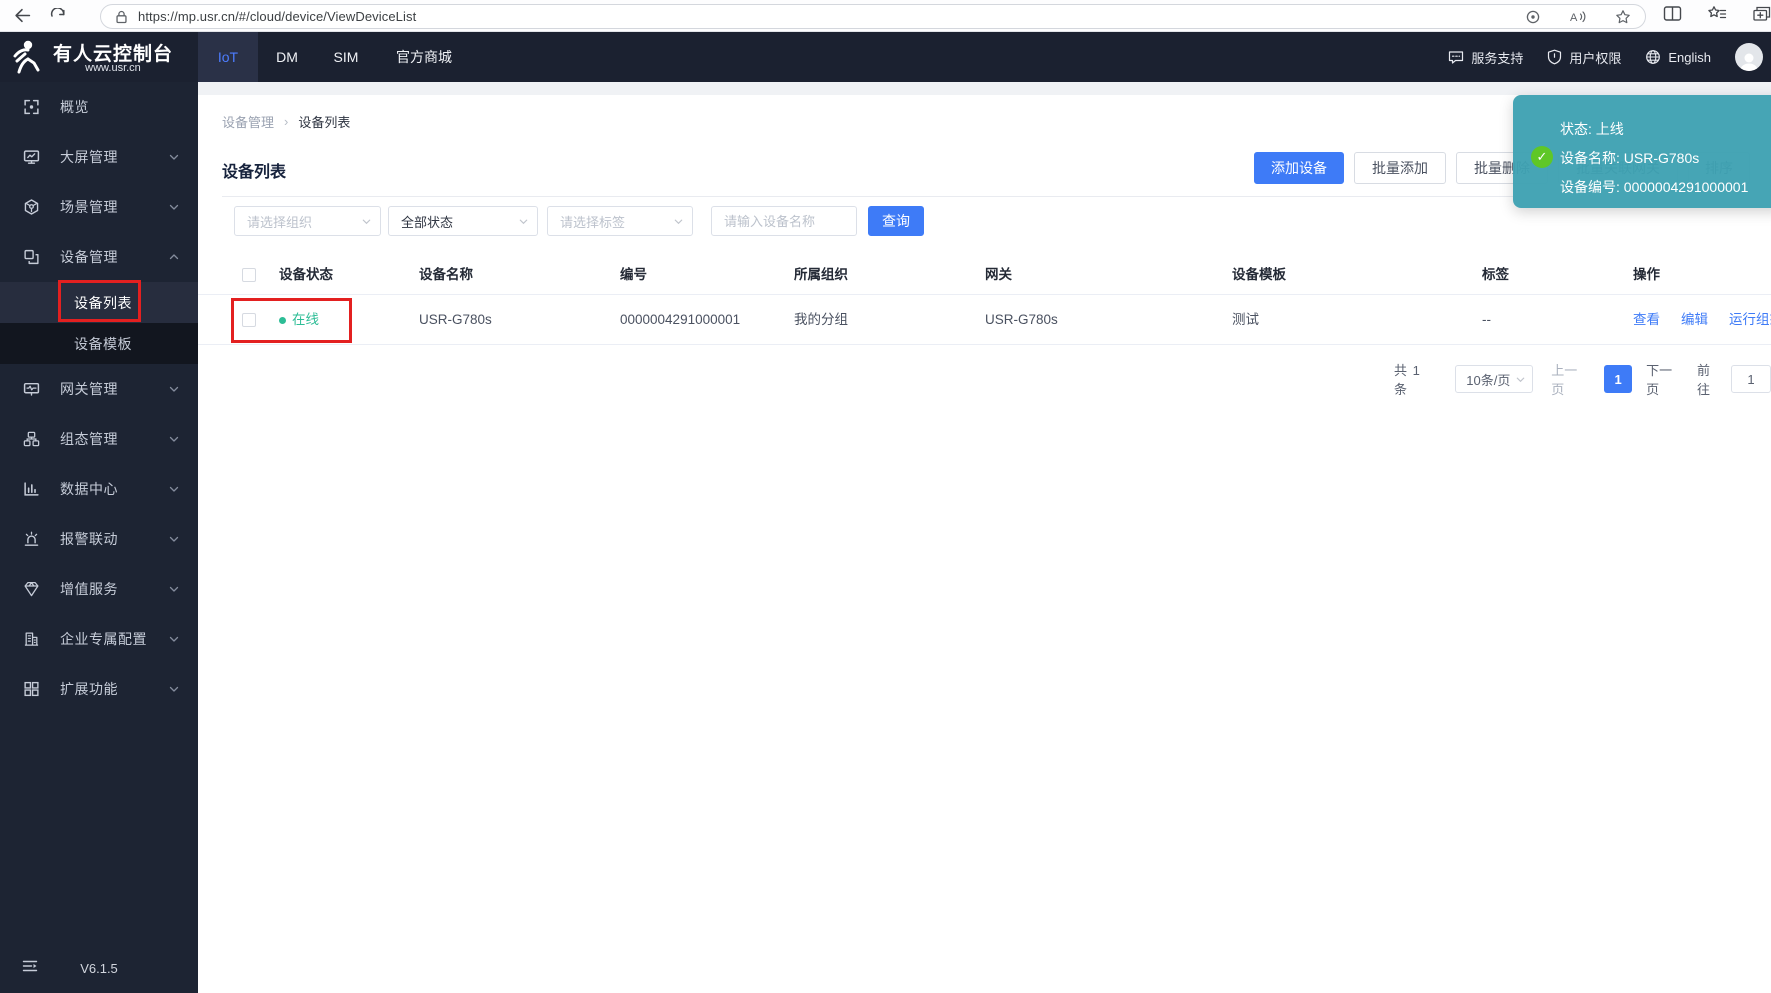  I want to click on sidebar-item-scada-mgmt: 组态管理, so click(99, 439).